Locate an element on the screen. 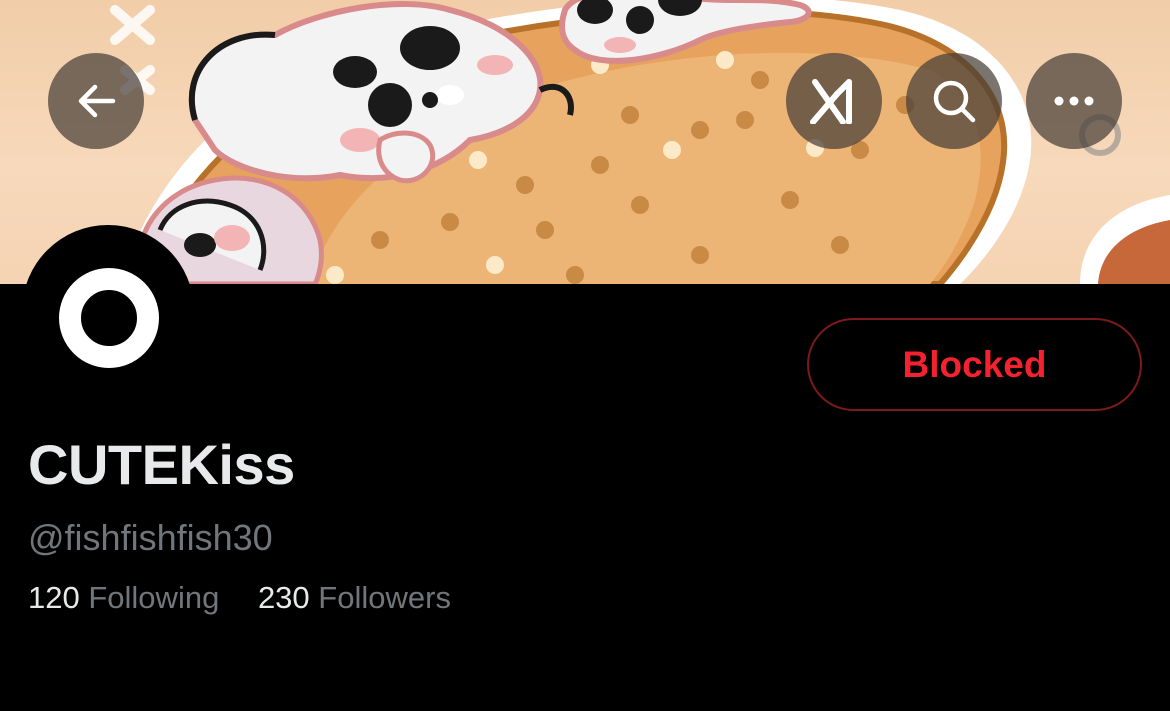 This screenshot has width=1170, height=711. display-name: CUTEKiss is located at coordinates (161, 464).